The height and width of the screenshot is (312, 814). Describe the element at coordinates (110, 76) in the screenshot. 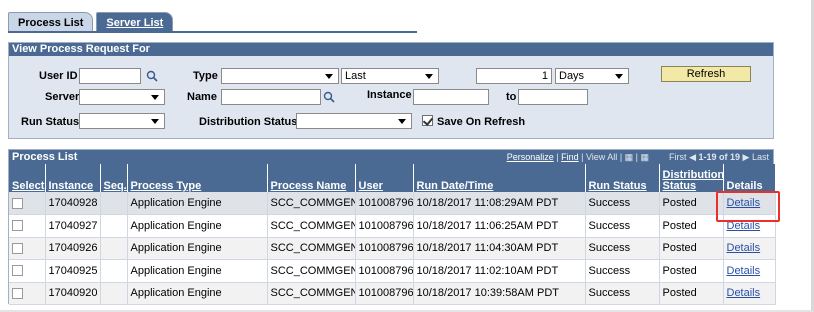

I see `user-id-input` at that location.